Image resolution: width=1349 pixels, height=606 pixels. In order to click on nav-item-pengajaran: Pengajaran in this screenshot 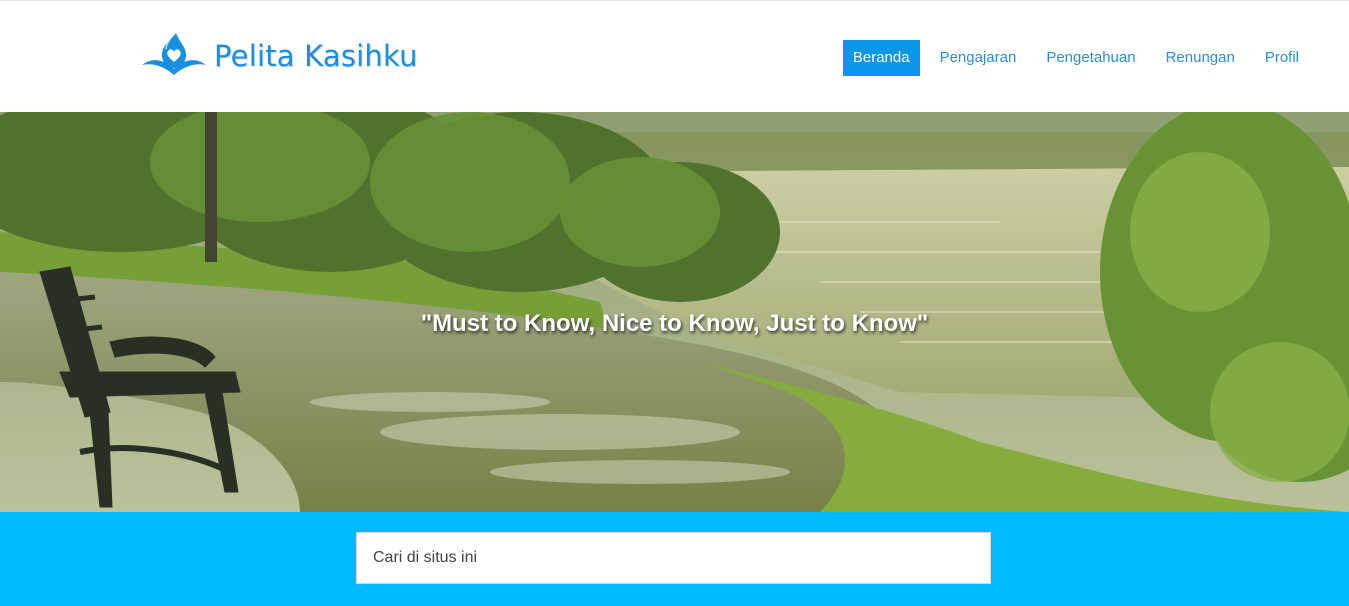, I will do `click(978, 58)`.